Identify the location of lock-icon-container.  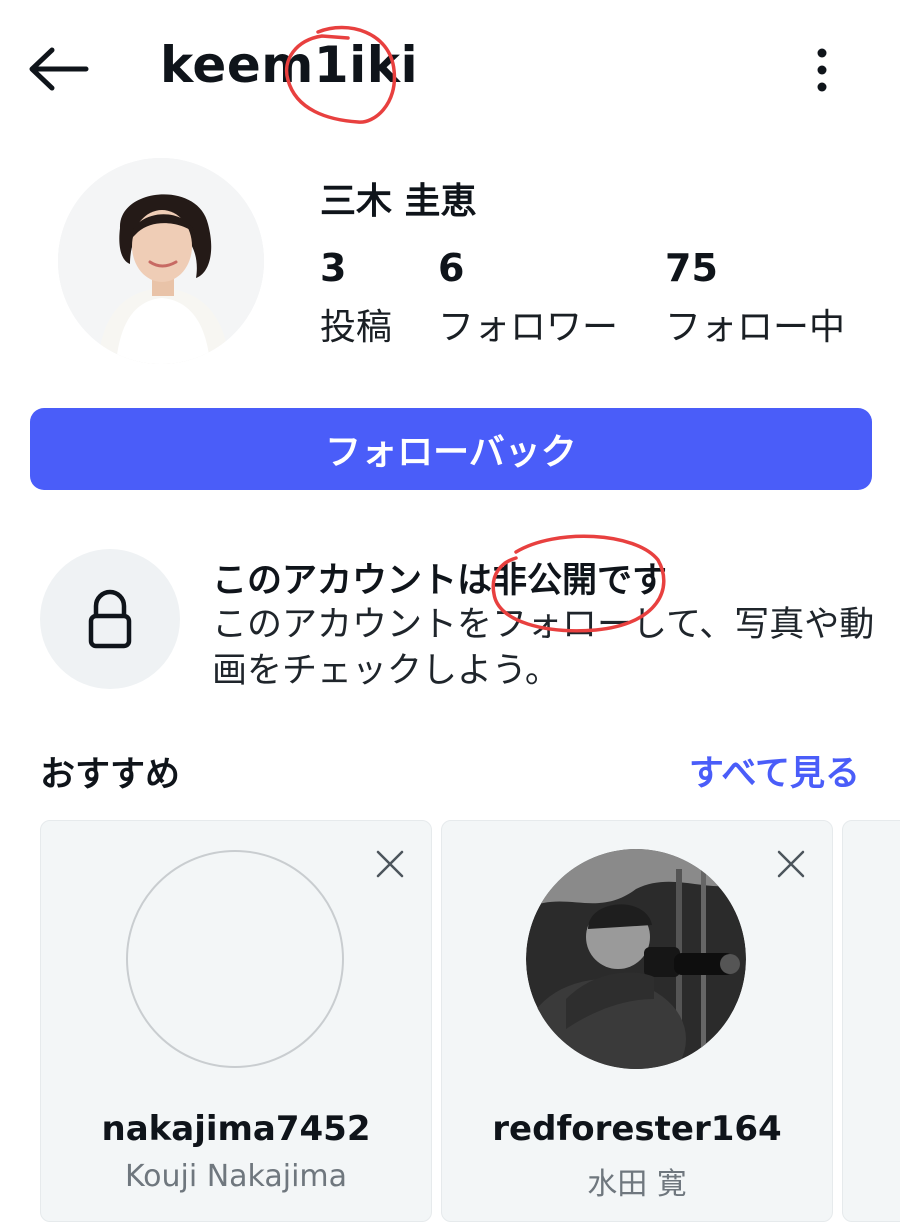
(110, 619).